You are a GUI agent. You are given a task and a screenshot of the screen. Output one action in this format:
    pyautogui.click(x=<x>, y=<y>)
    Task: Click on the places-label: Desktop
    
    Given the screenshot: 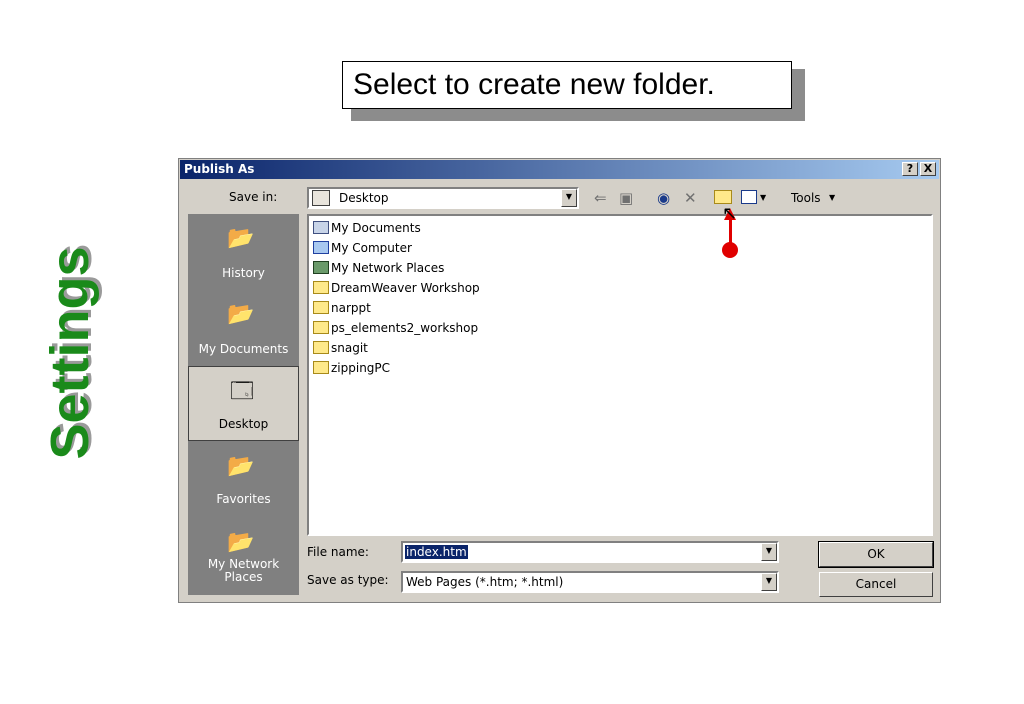 What is the action you would take?
    pyautogui.click(x=243, y=424)
    